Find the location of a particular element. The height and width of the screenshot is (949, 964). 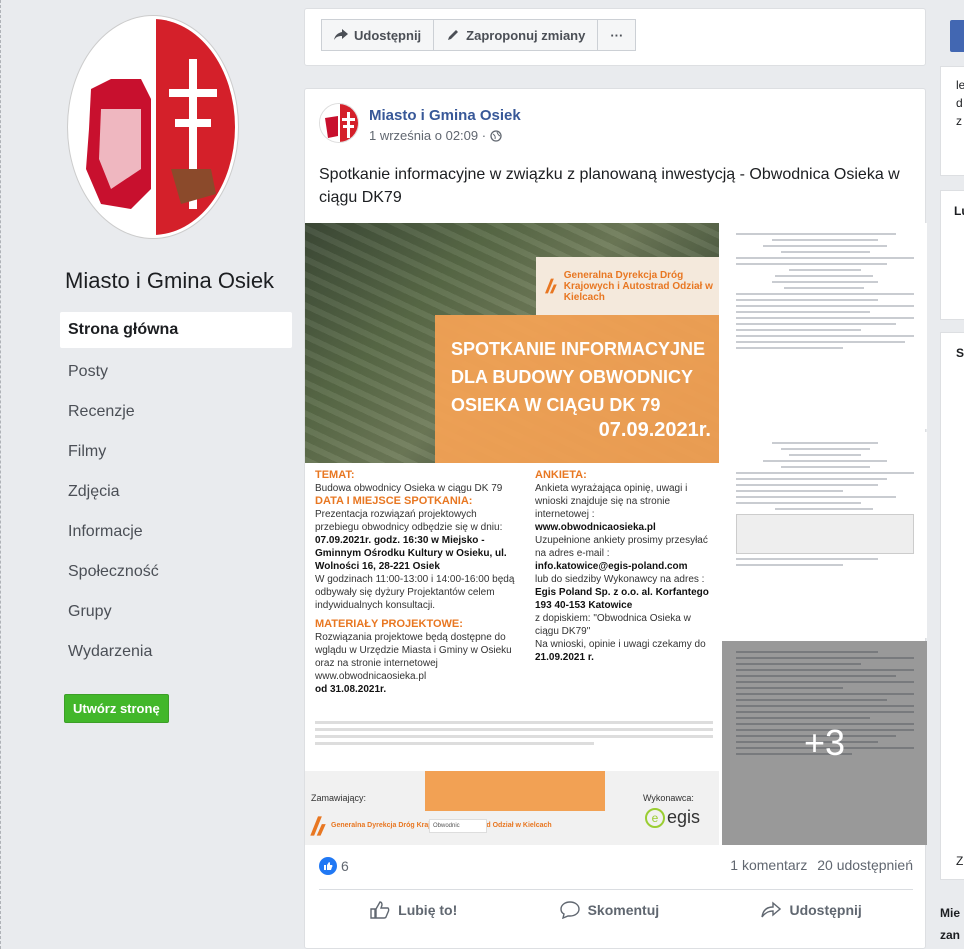

share-page-label: Udostępnij is located at coordinates (388, 35).